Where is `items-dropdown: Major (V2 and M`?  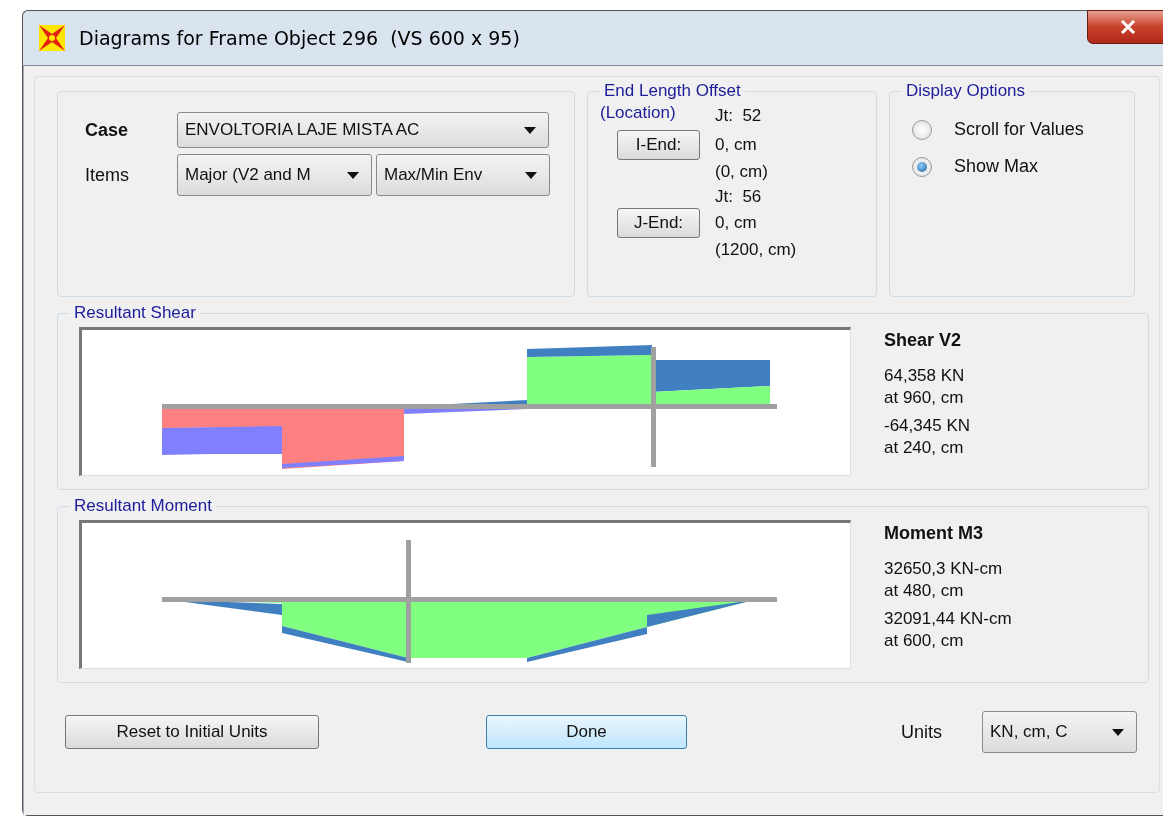 items-dropdown: Major (V2 and M is located at coordinates (274, 175).